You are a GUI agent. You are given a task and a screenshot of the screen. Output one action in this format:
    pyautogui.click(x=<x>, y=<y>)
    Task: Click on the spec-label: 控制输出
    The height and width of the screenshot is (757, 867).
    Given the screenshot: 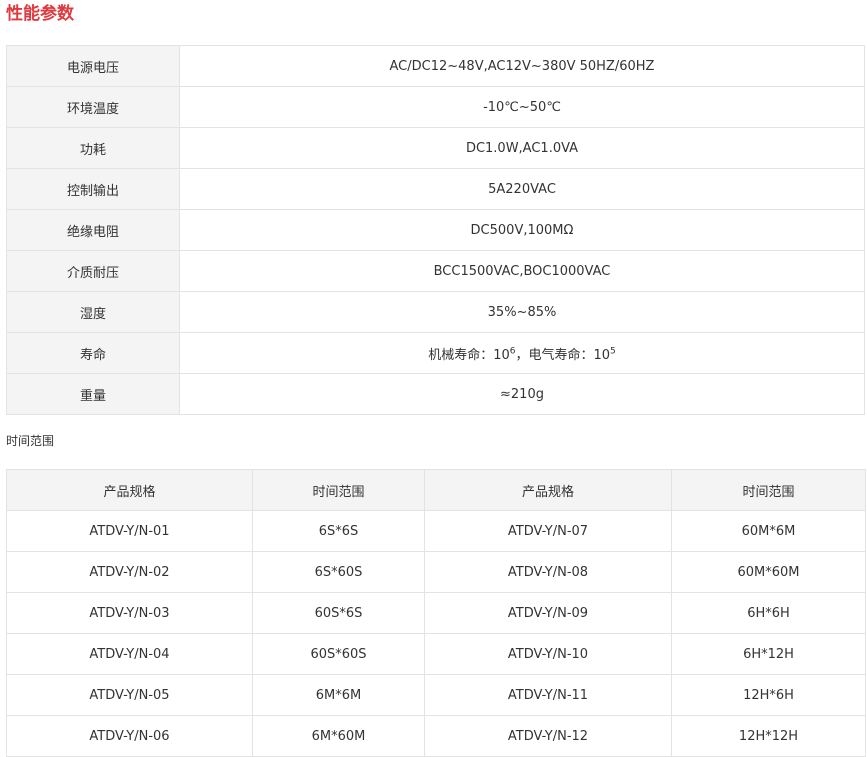 What is the action you would take?
    pyautogui.click(x=93, y=189)
    